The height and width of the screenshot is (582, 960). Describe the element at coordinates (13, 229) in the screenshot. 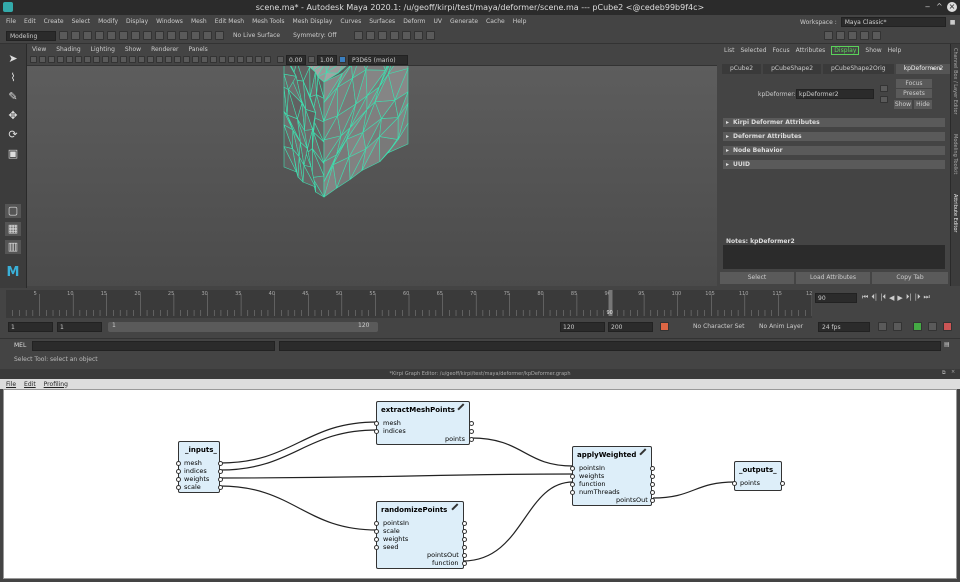

I see `four-pane-layout-icon: ▦` at that location.